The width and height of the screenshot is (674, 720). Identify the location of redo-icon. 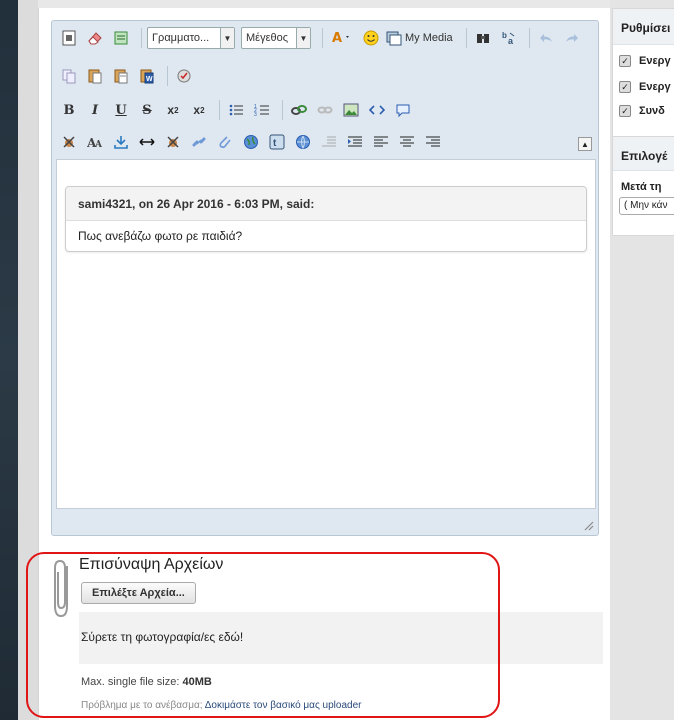
(572, 38).